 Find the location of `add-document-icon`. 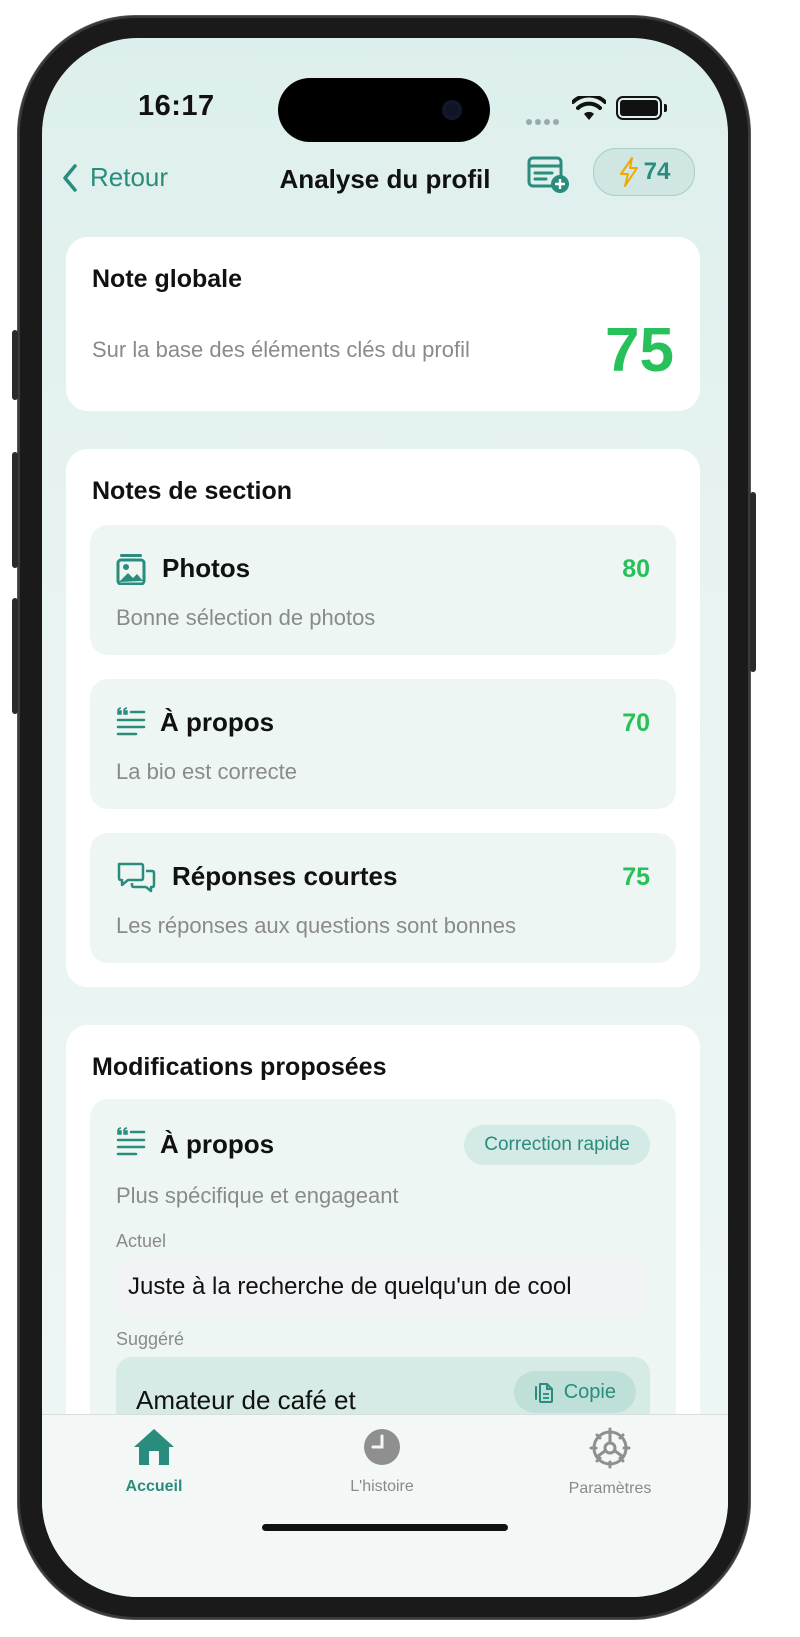

add-document-icon is located at coordinates (549, 175).